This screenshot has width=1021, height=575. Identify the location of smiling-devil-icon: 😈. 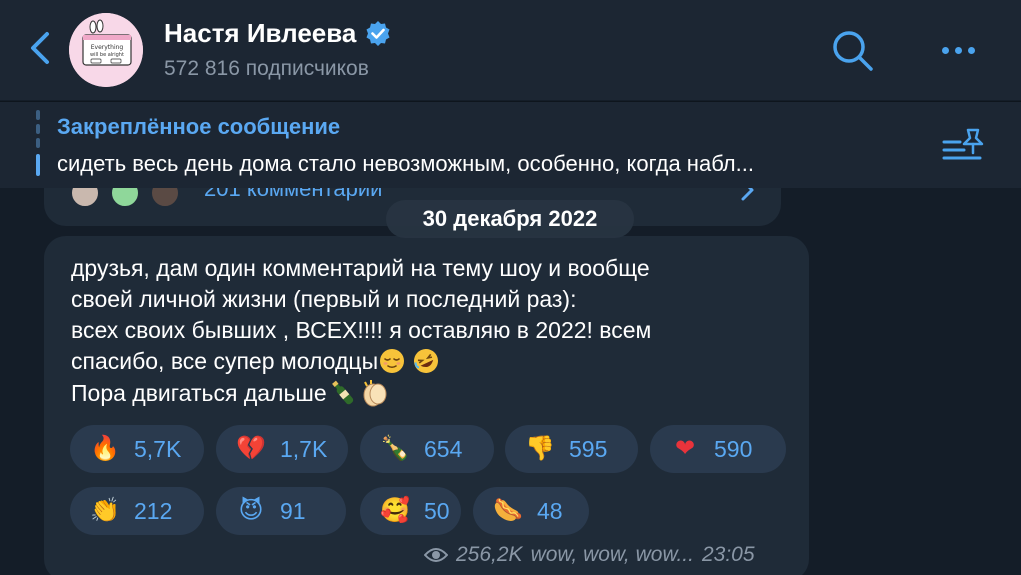
(251, 510).